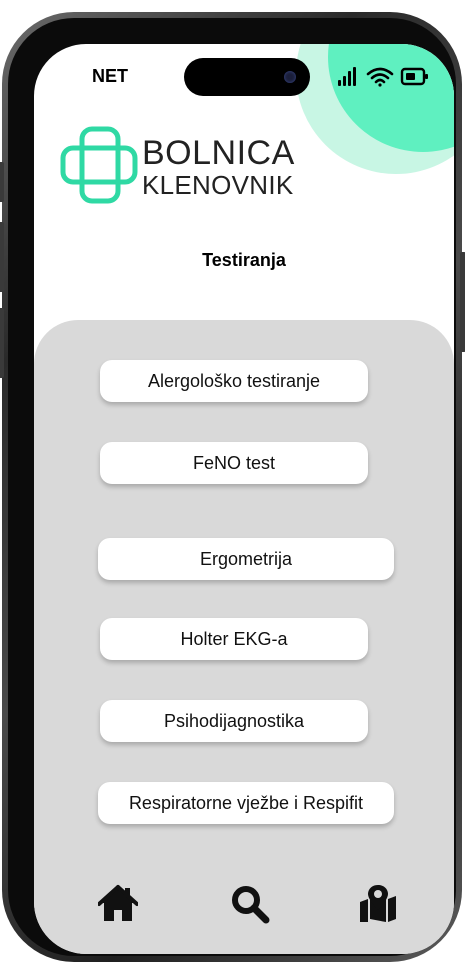 The height and width of the screenshot is (966, 465). I want to click on test-button-respiratorne: Respiratorne vježbe i Respifit, so click(246, 803).